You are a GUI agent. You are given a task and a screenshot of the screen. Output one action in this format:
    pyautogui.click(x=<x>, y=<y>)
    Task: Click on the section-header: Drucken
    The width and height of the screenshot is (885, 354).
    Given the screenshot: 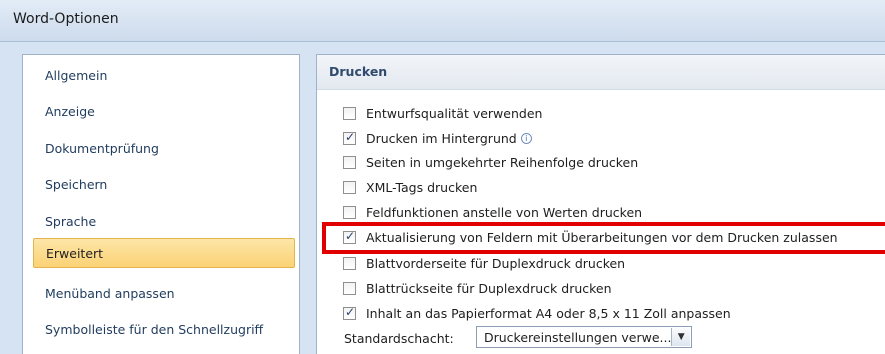 What is the action you would take?
    pyautogui.click(x=601, y=72)
    